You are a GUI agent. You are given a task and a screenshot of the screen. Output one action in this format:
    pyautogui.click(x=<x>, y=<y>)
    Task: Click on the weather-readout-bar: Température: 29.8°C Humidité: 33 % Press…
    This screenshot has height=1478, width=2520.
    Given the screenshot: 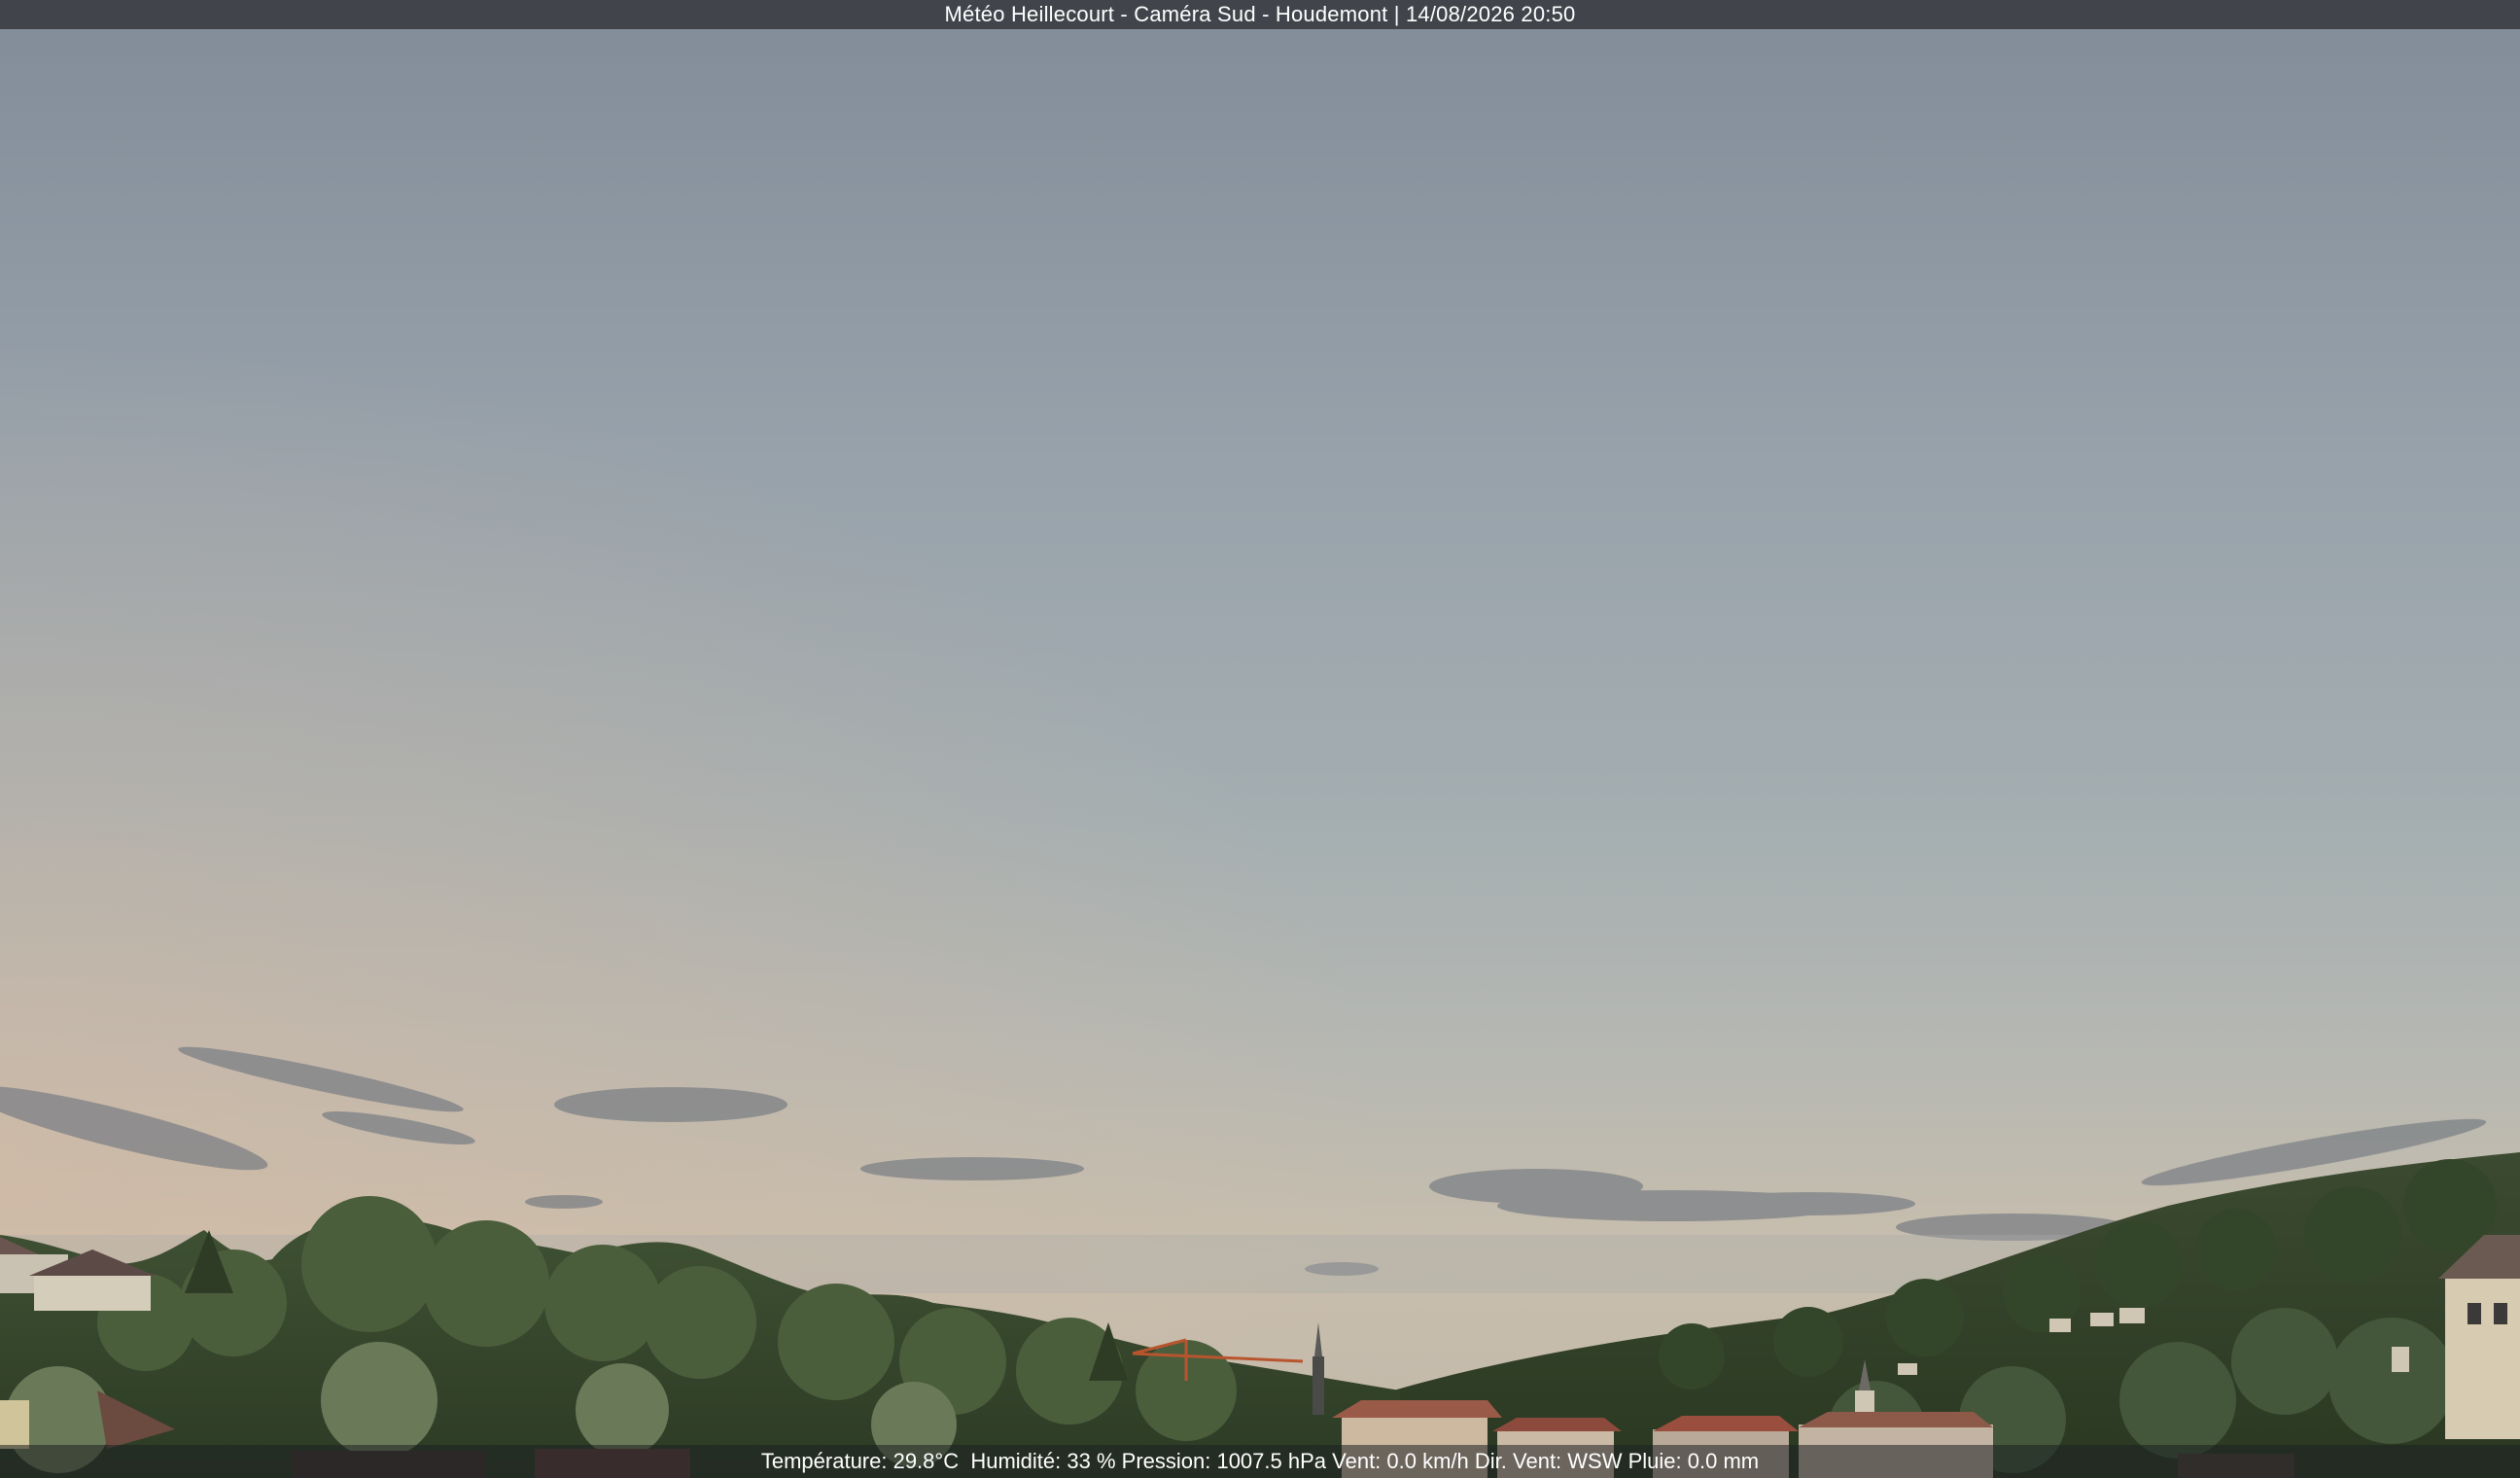 What is the action you would take?
    pyautogui.click(x=1260, y=1461)
    